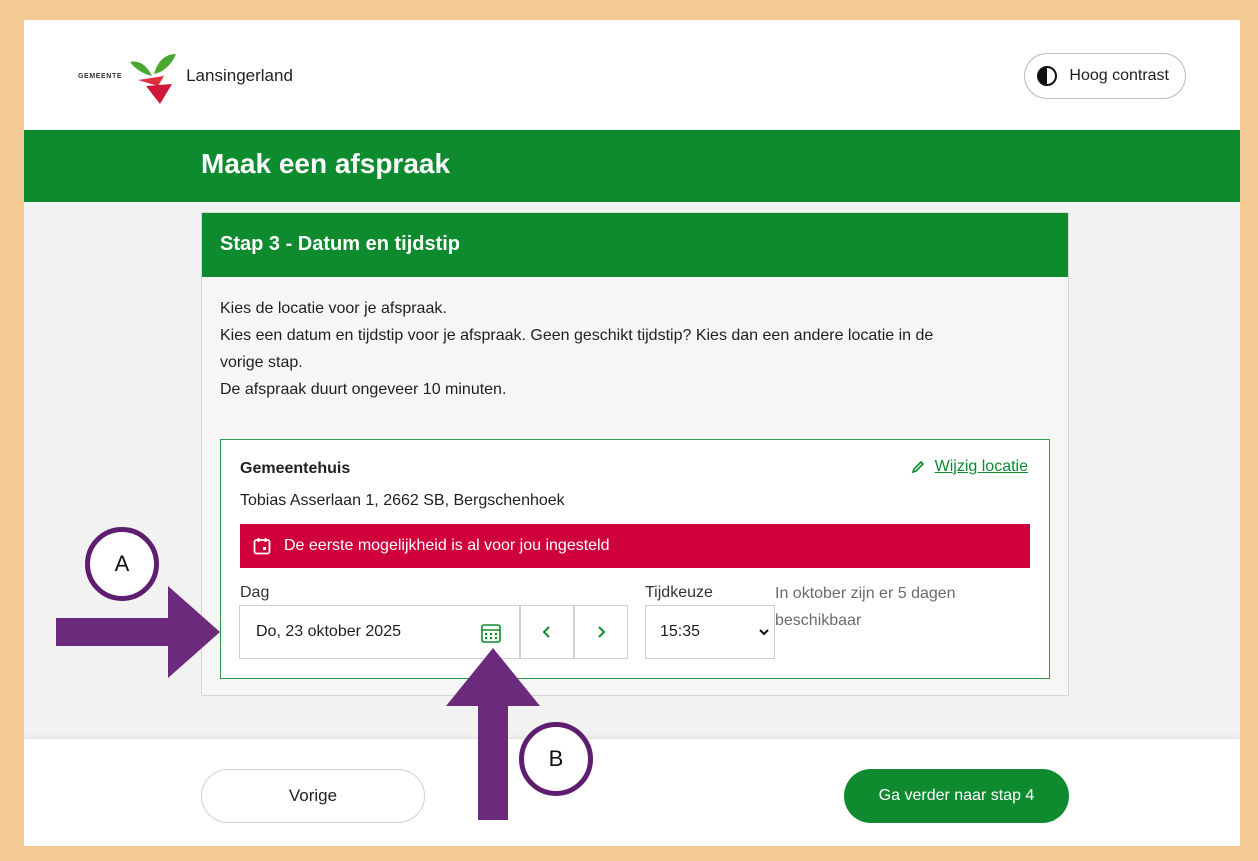 This screenshot has height=861, width=1258. What do you see at coordinates (956, 796) in the screenshot?
I see `next-step-button: Ga verder naar stap 4` at bounding box center [956, 796].